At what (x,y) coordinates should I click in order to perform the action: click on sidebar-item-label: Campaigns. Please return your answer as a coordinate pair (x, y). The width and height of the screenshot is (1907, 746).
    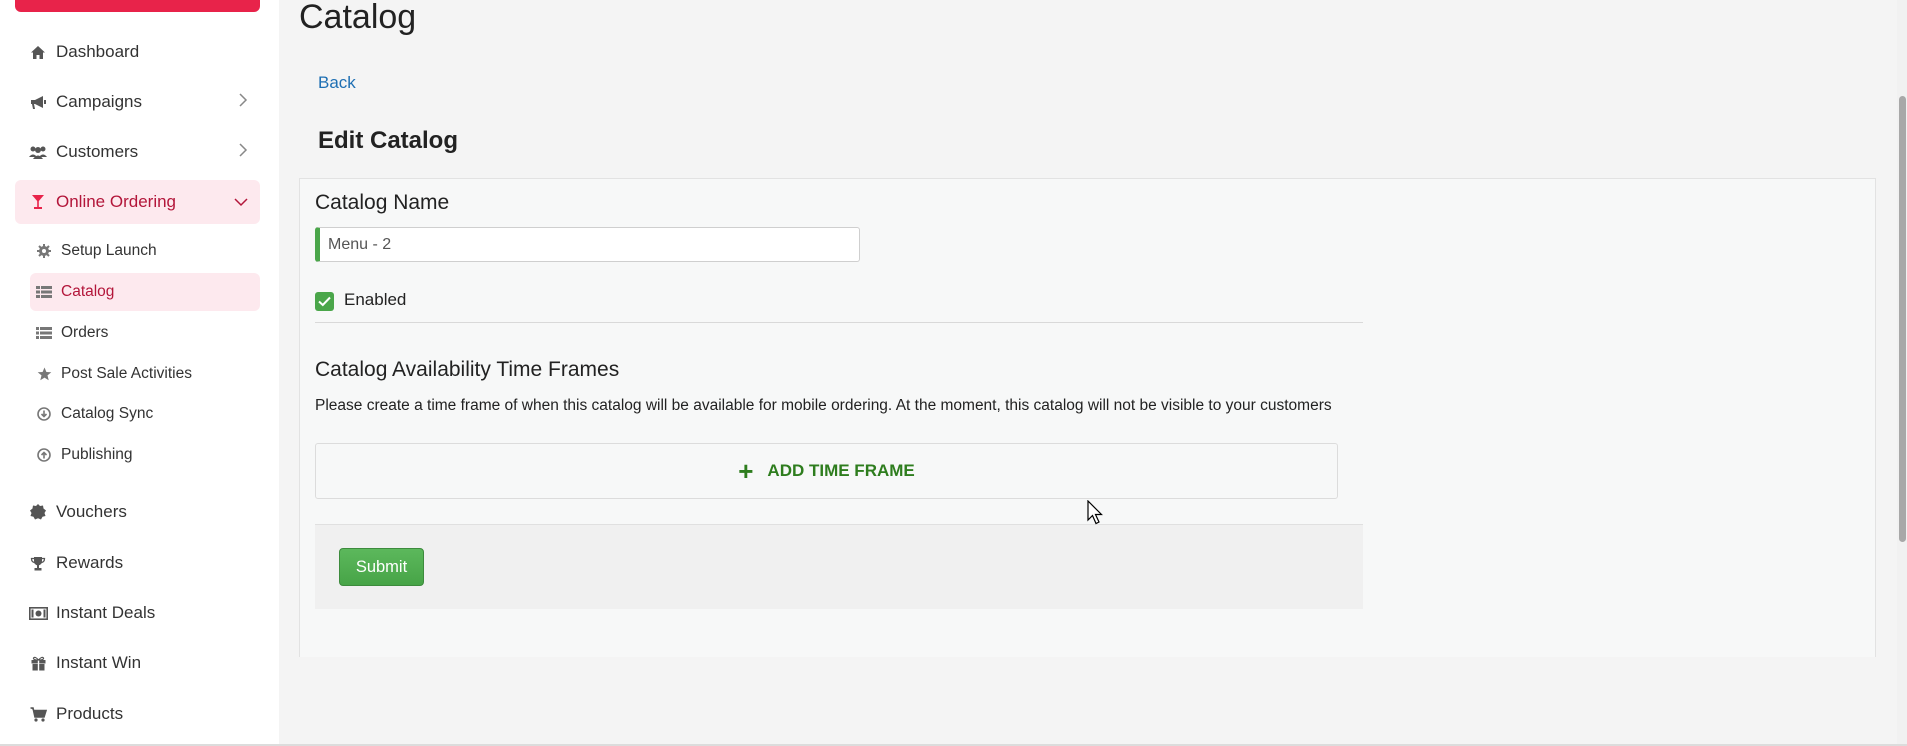
    Looking at the image, I should click on (99, 101).